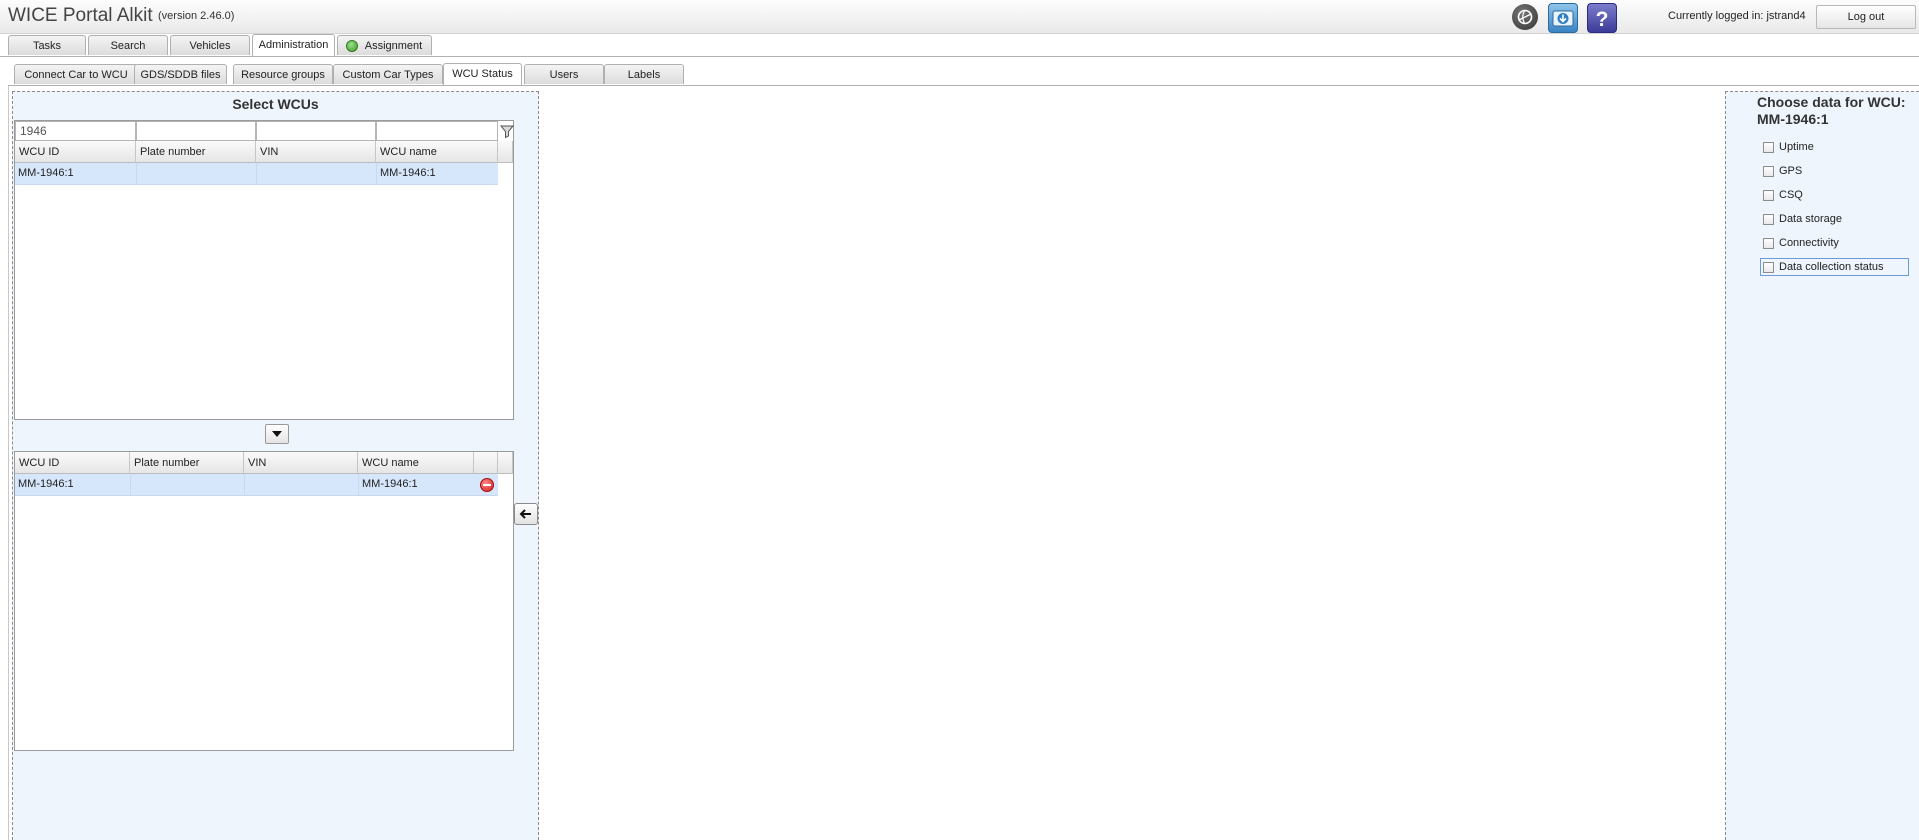 The width and height of the screenshot is (1919, 840). What do you see at coordinates (275, 104) in the screenshot?
I see `panel-title: Select WCUs` at bounding box center [275, 104].